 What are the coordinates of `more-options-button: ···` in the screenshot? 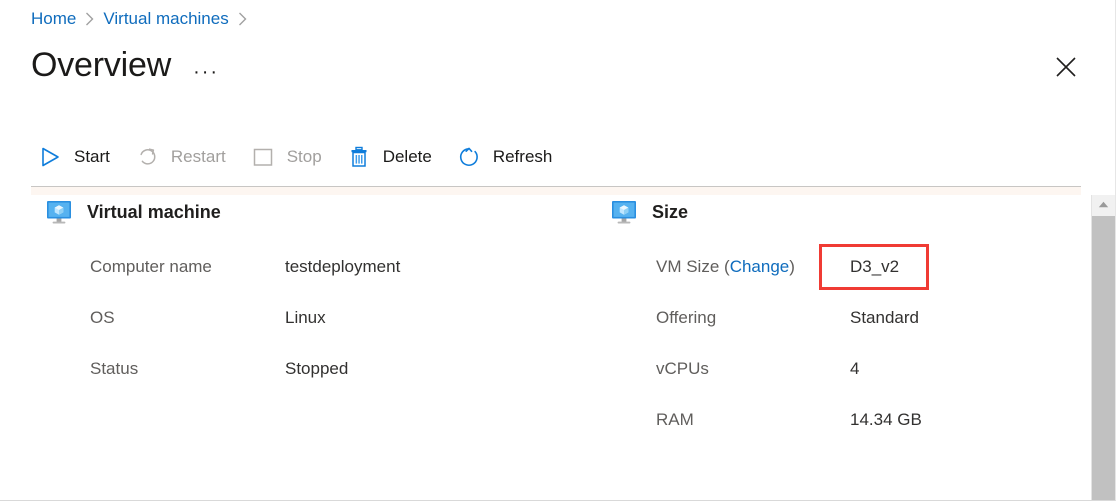 It's located at (206, 72).